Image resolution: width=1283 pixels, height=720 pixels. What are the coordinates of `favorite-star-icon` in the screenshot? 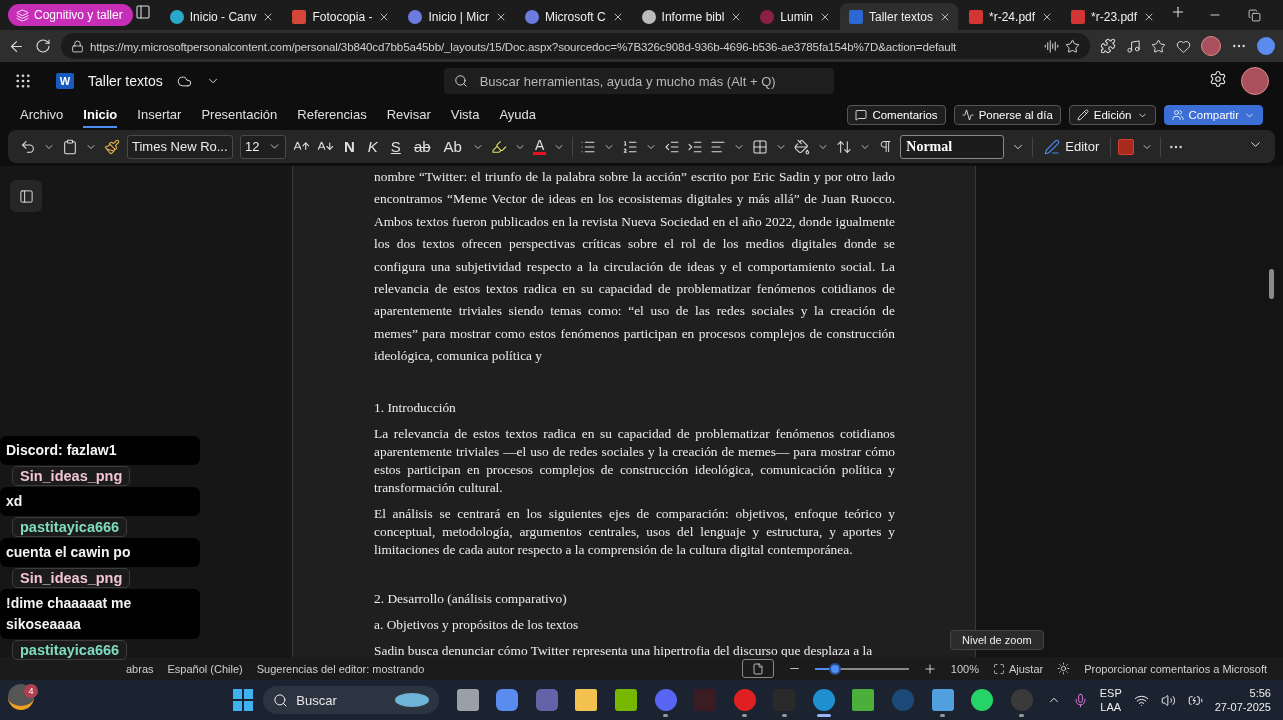 It's located at (1072, 46).